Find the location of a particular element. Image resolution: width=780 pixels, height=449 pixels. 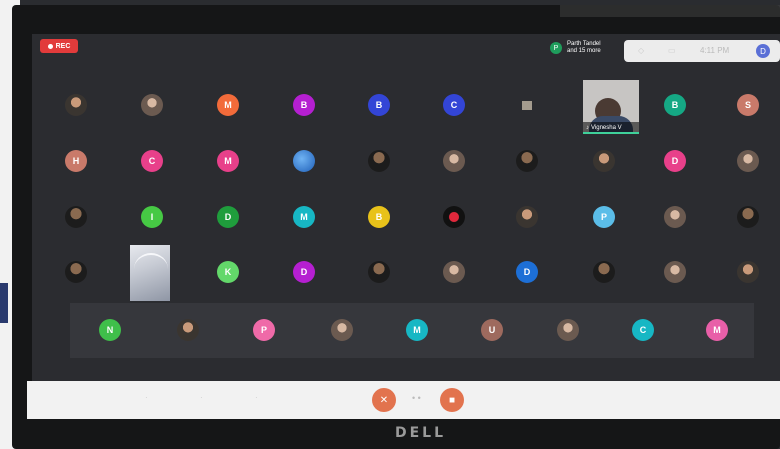

participant-tile: P is located at coordinates (604, 217).